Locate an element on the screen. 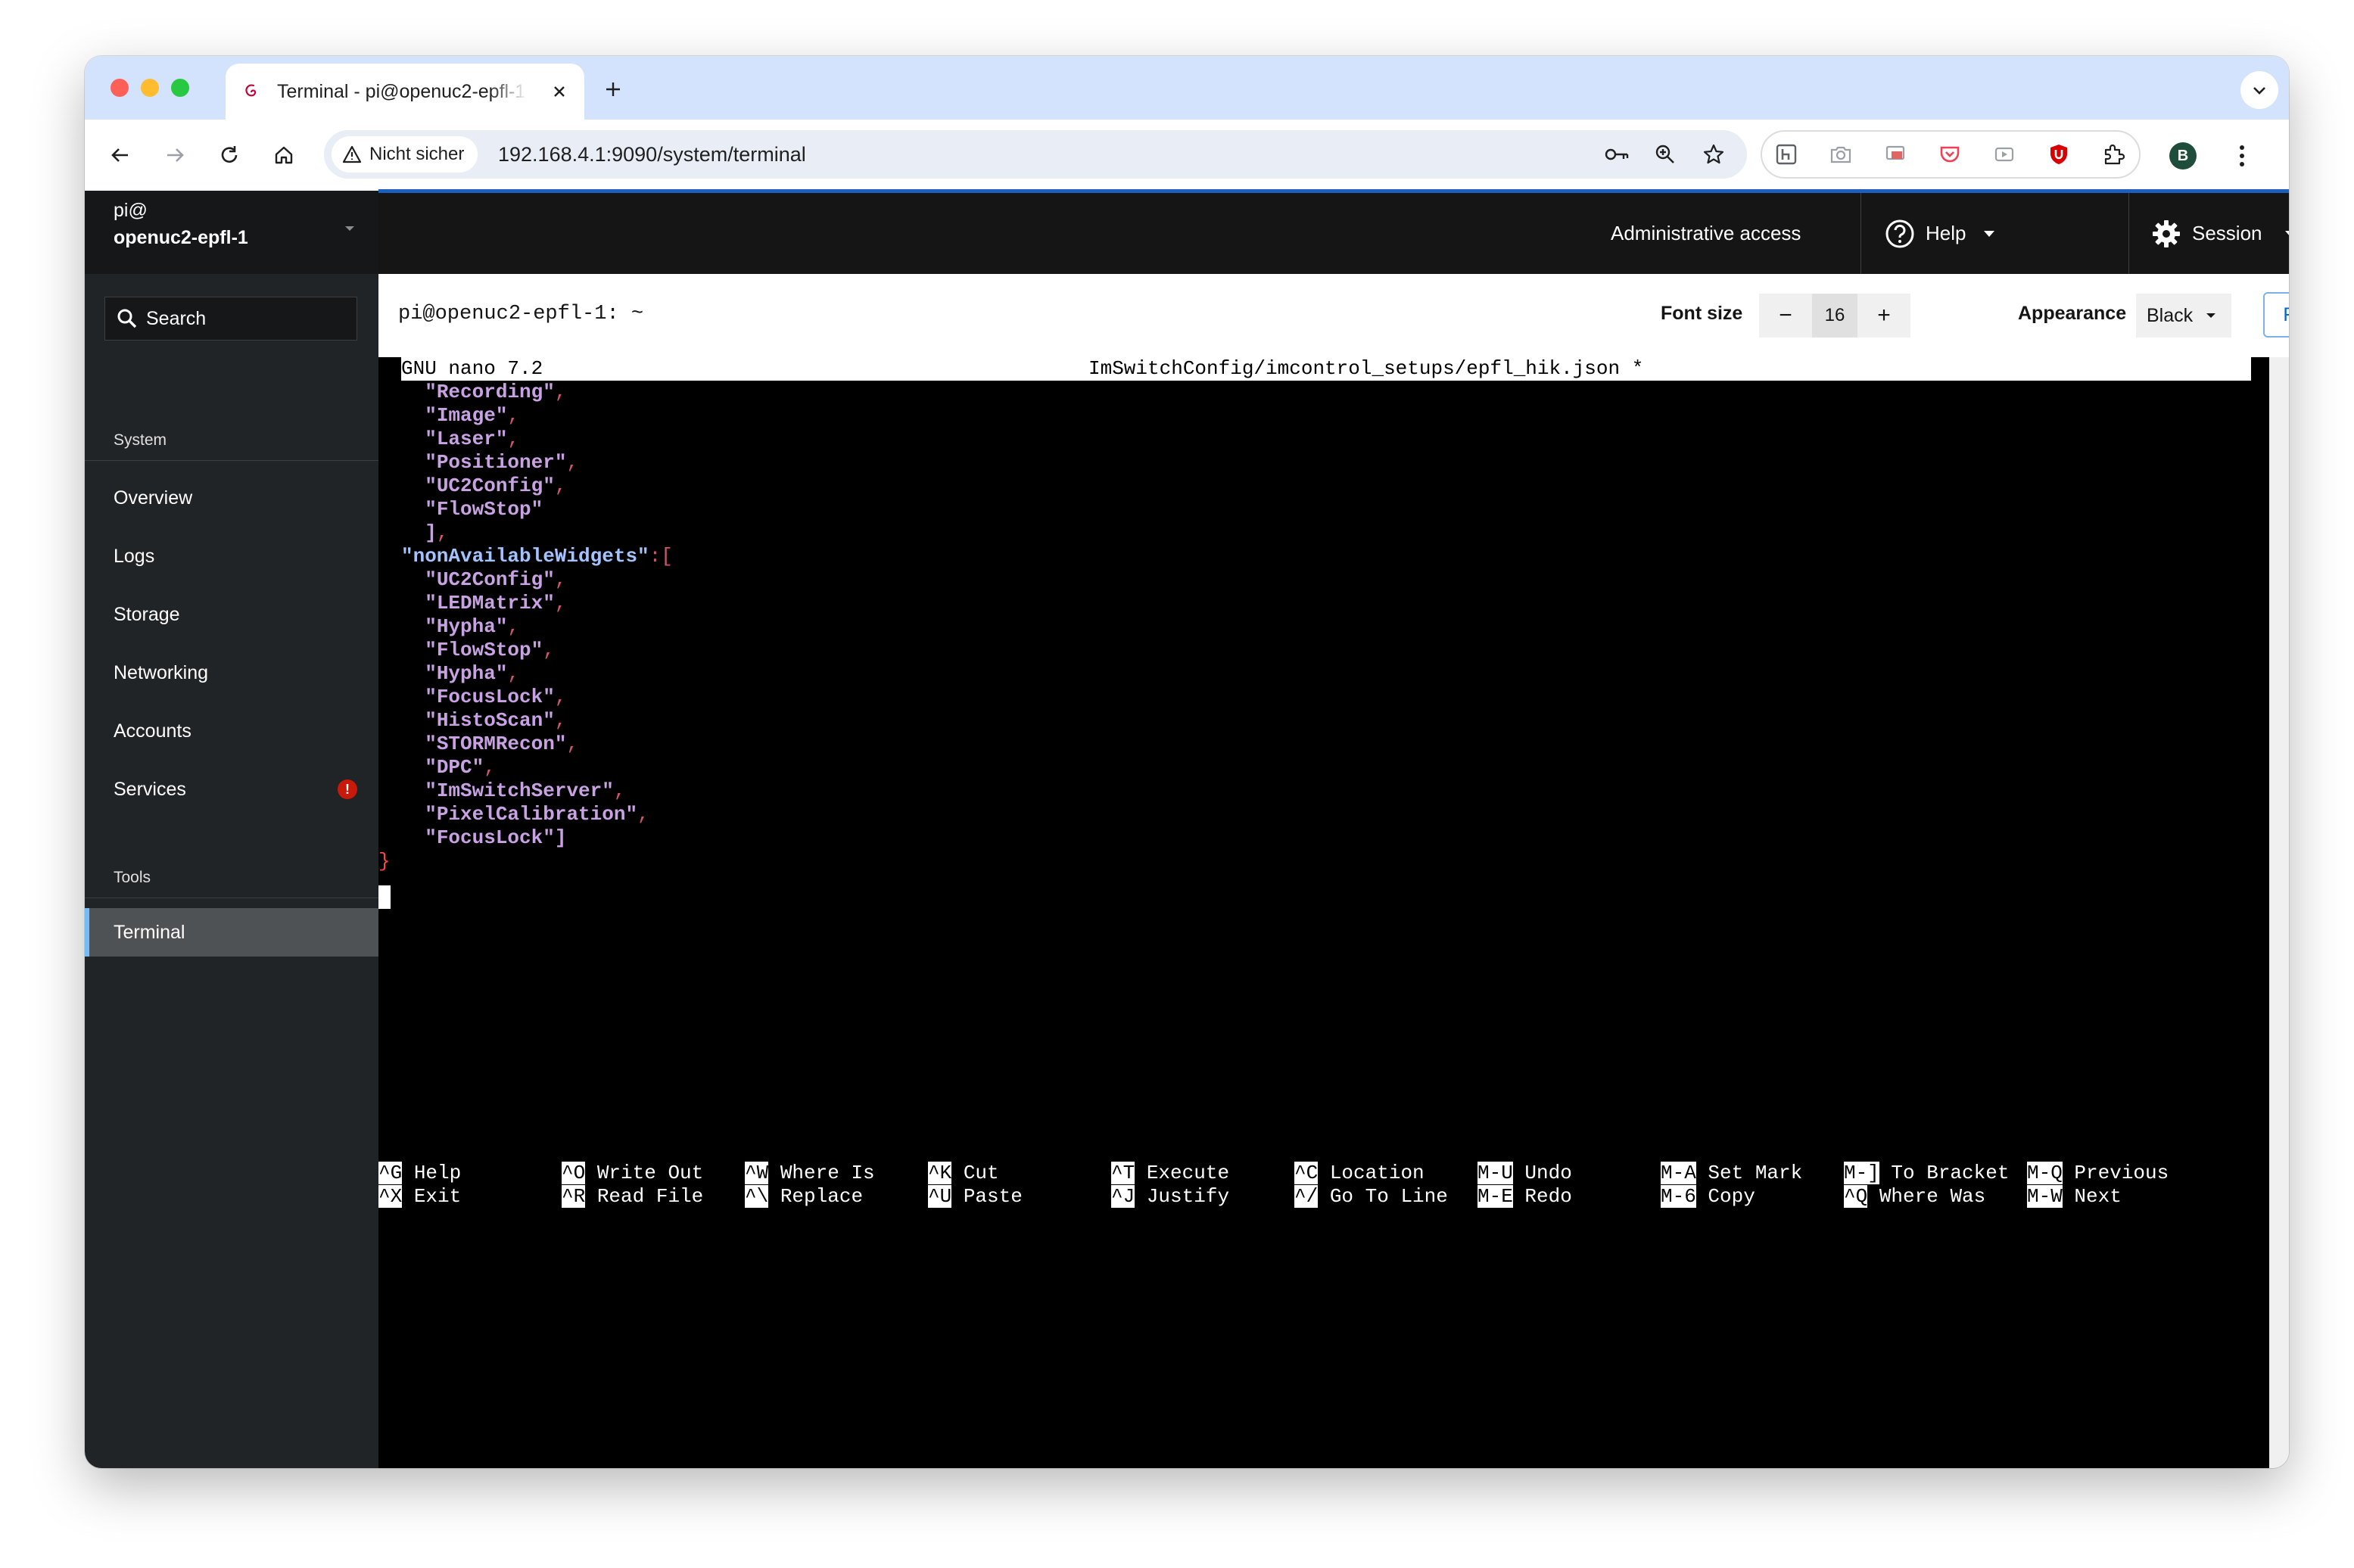 The width and height of the screenshot is (2354, 1568). font-size-value: 16 is located at coordinates (1834, 316).